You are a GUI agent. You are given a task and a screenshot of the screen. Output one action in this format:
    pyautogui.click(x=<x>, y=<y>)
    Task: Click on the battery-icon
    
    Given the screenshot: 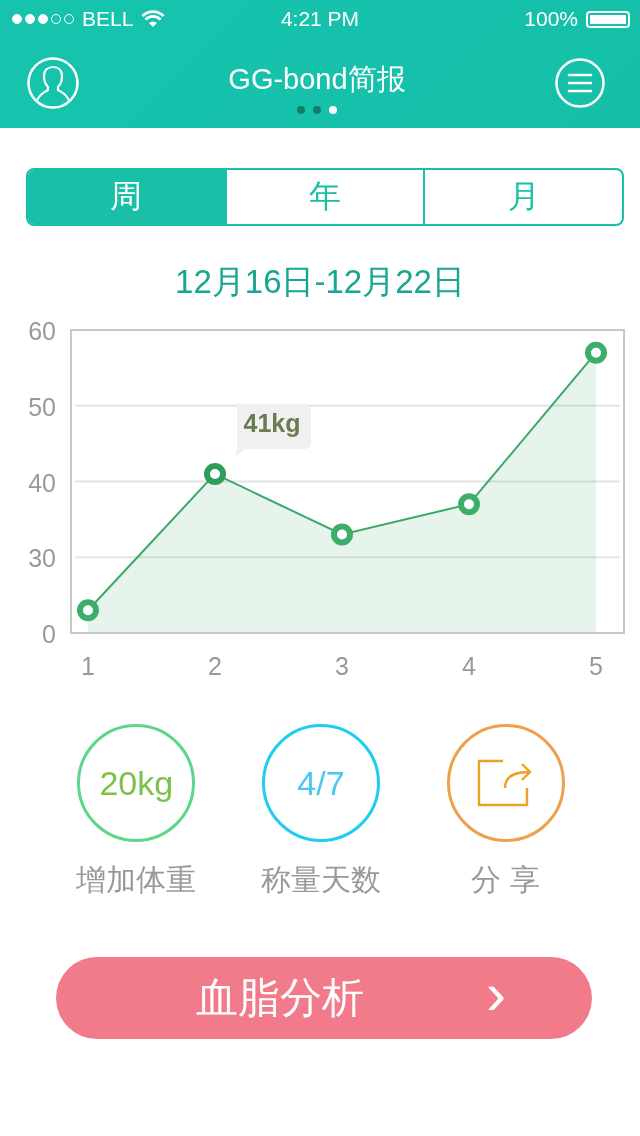 What is the action you would take?
    pyautogui.click(x=608, y=19)
    